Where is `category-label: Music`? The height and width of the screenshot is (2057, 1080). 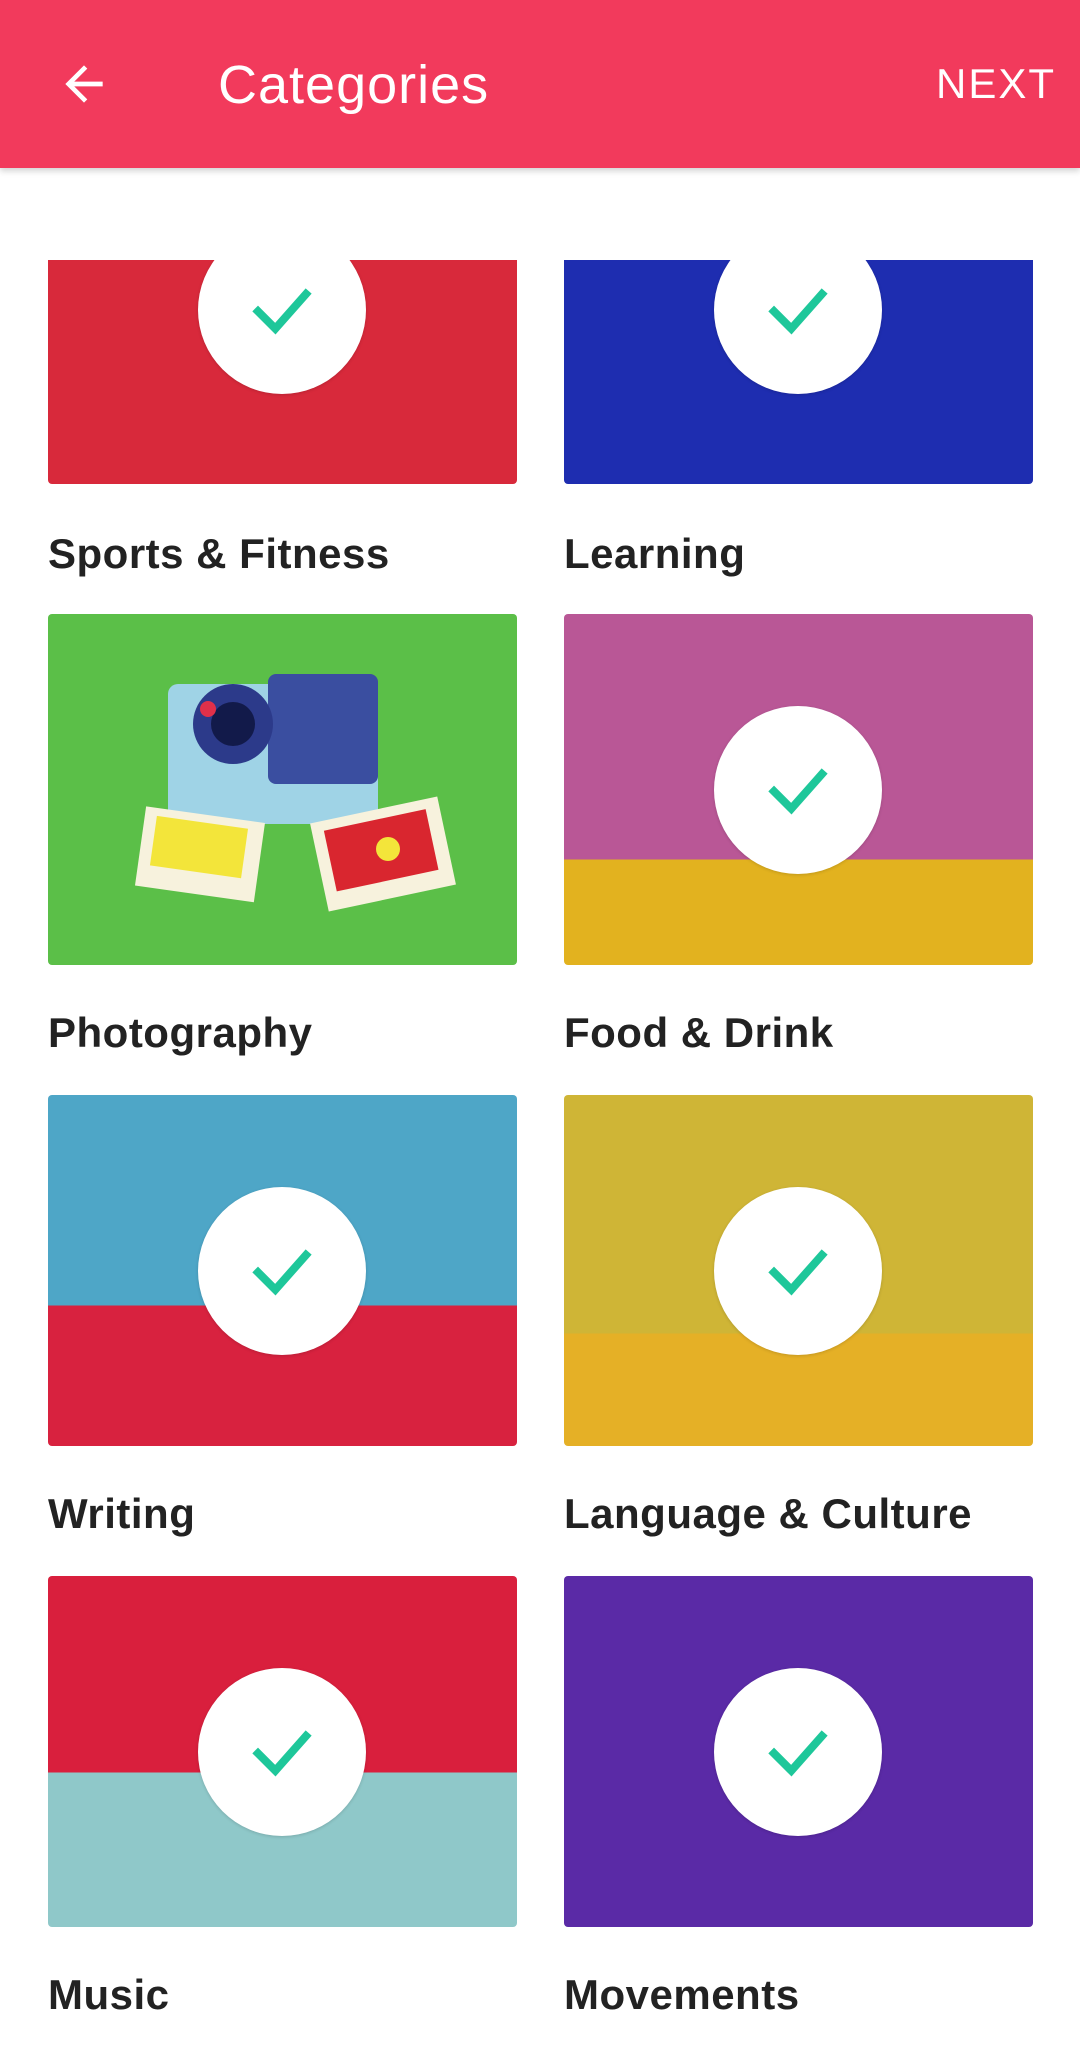 category-label: Music is located at coordinates (109, 1994).